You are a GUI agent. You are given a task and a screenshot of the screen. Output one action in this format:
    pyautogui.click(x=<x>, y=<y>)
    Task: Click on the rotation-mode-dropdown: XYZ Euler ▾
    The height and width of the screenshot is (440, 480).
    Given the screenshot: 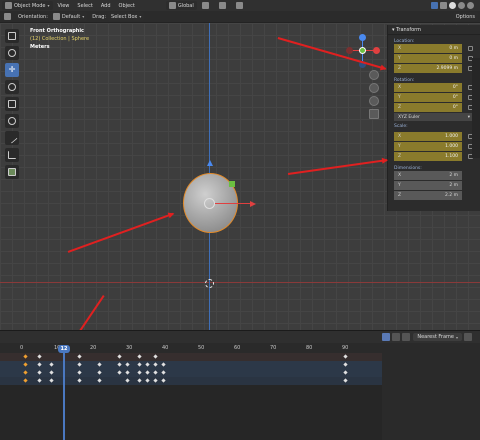 What is the action you would take?
    pyautogui.click(x=434, y=117)
    